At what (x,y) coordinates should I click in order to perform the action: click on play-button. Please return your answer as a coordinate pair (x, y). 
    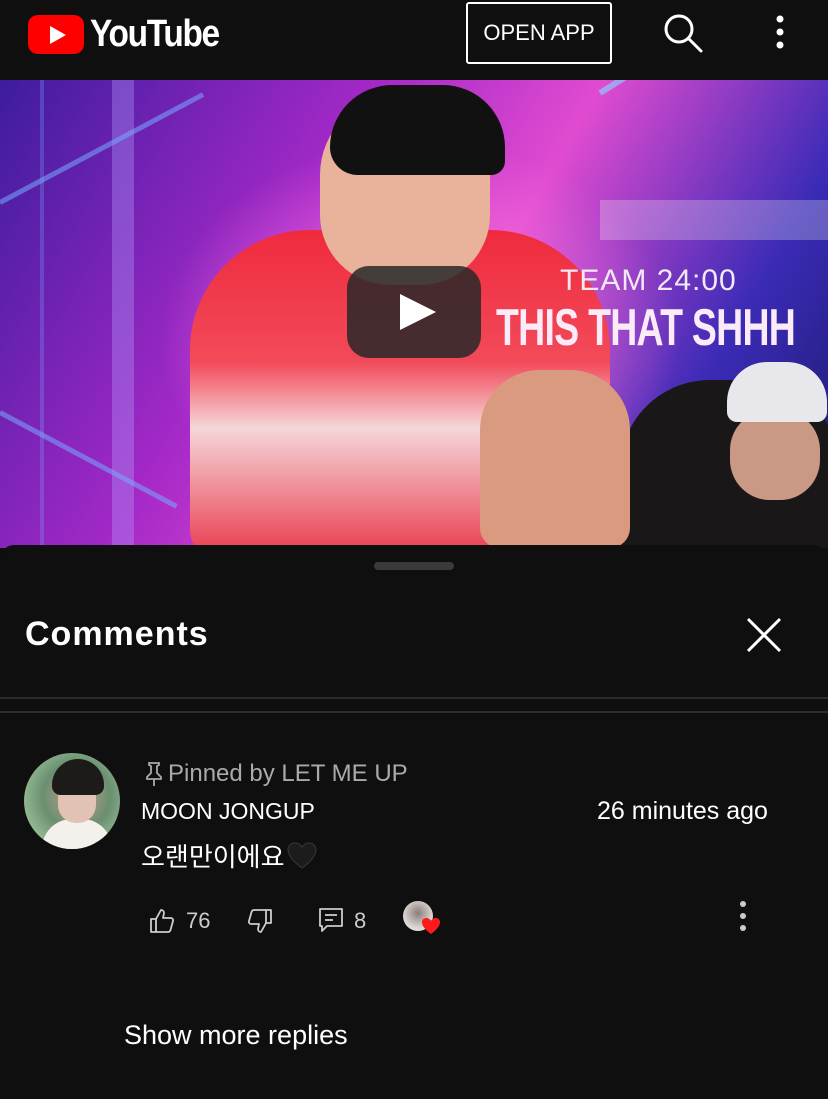
    Looking at the image, I should click on (414, 312).